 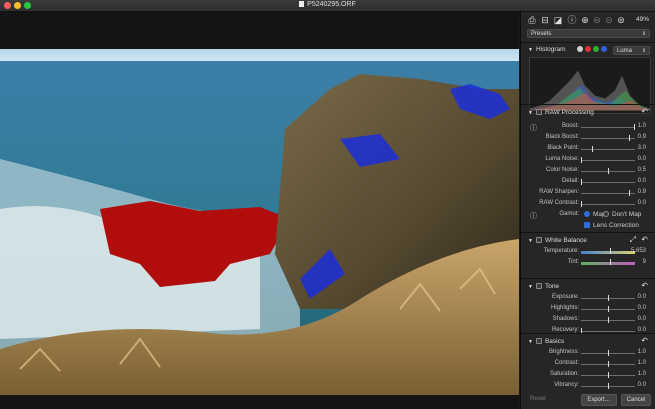 What do you see at coordinates (543, 286) in the screenshot?
I see `tone-header: ▼ Tone` at bounding box center [543, 286].